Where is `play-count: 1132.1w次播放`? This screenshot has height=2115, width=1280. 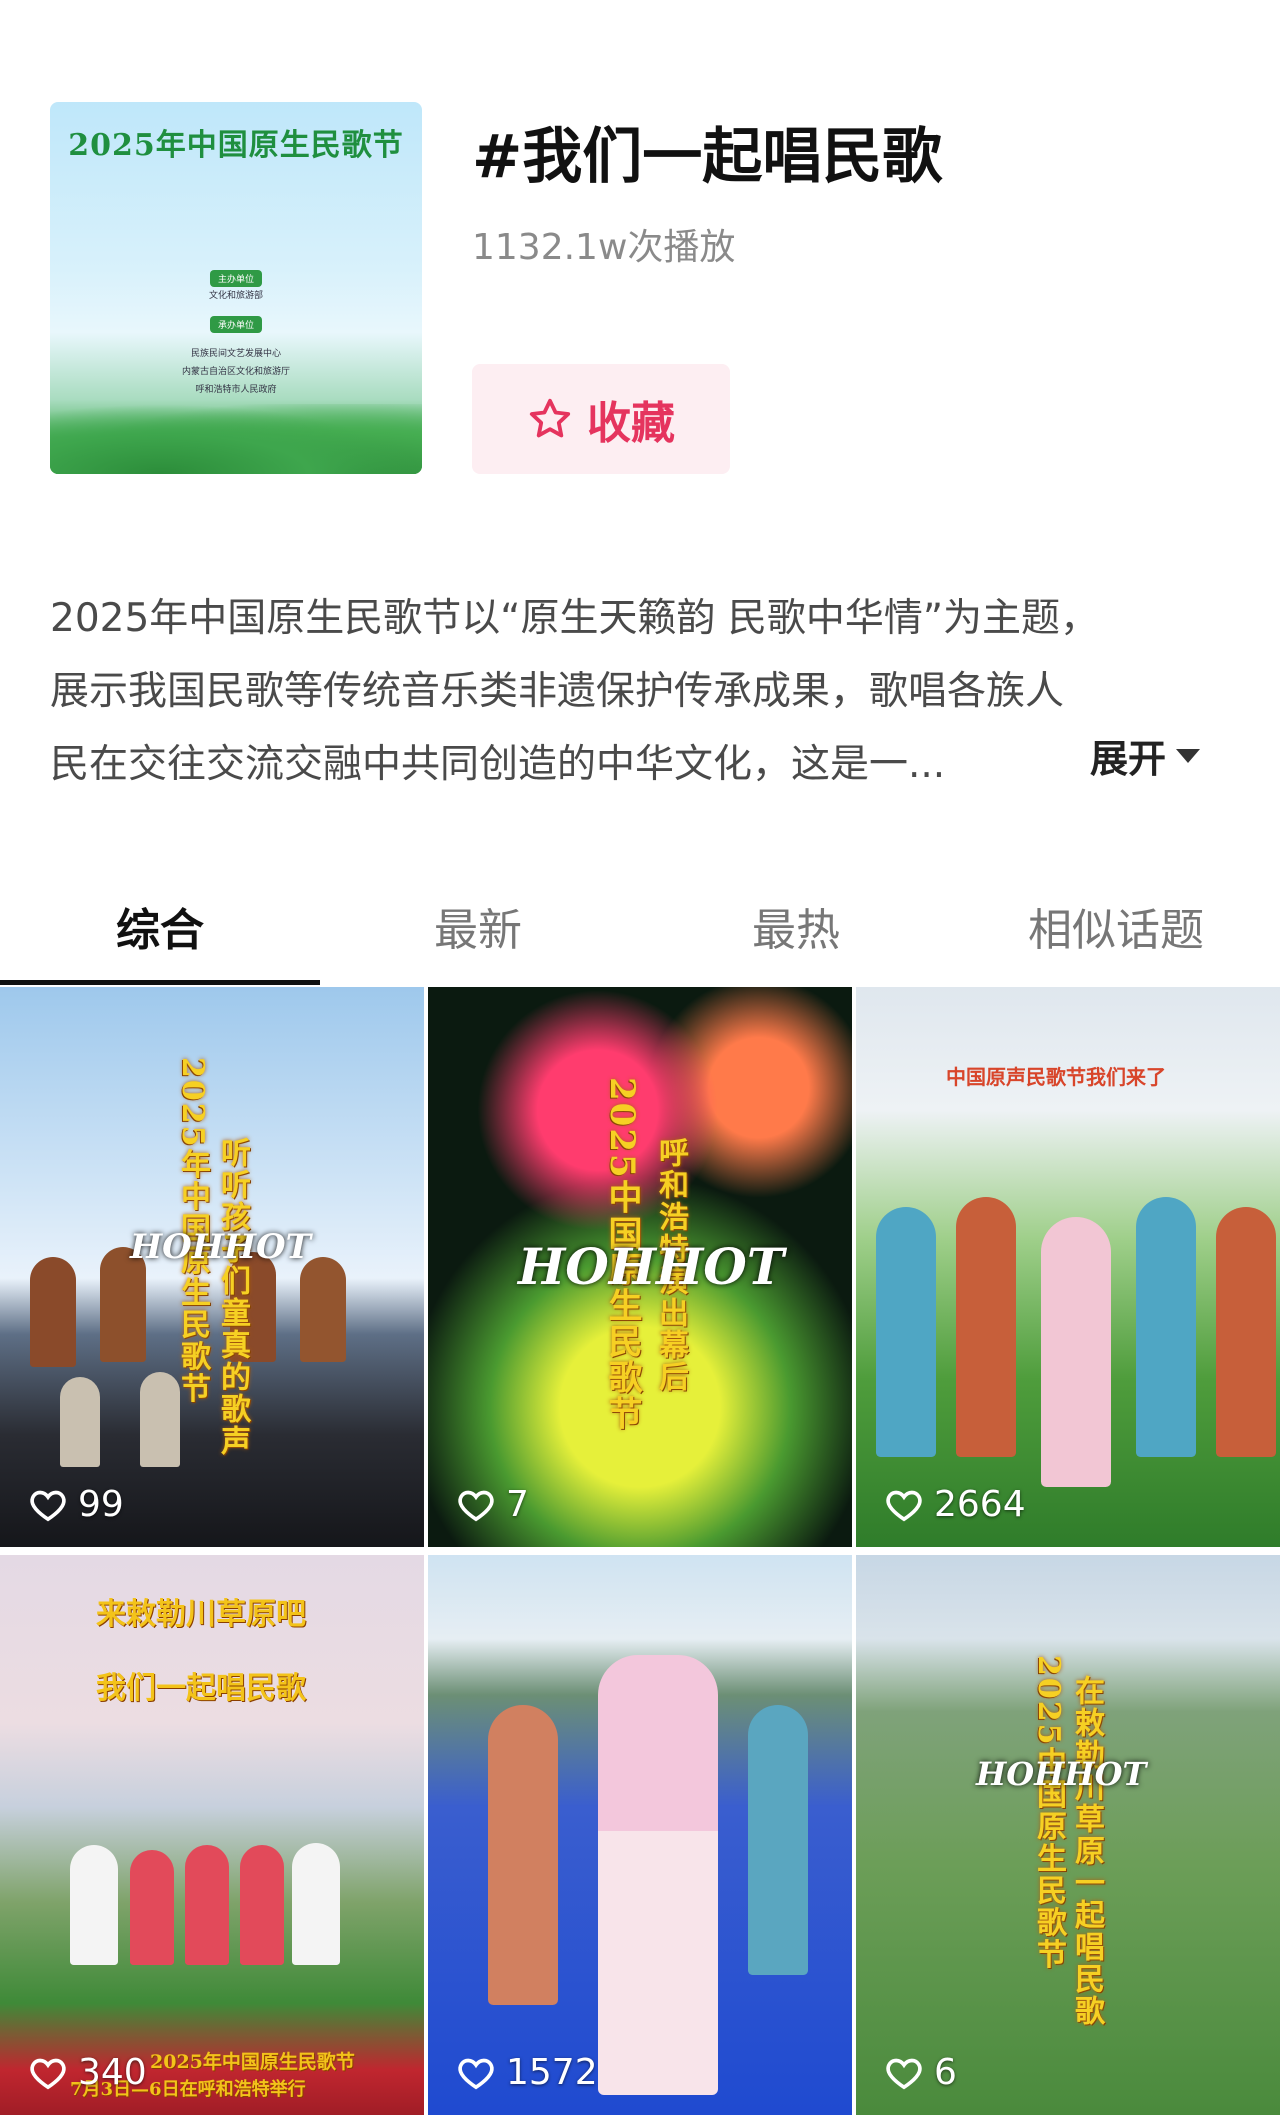 play-count: 1132.1w次播放 is located at coordinates (604, 247).